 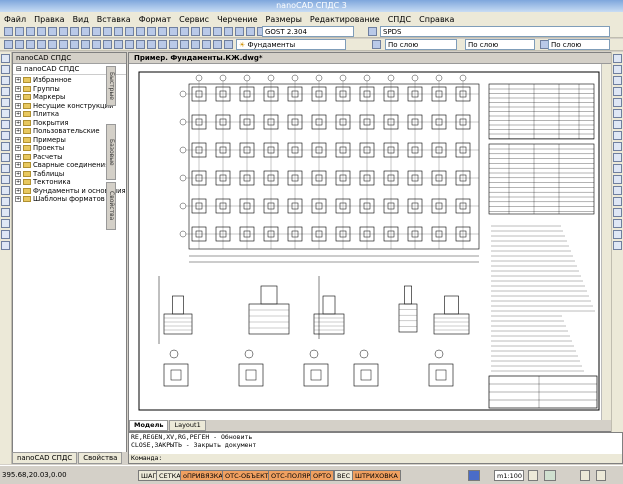 What do you see at coordinates (49, 19) in the screenshot?
I see `menu-edit: Правка` at bounding box center [49, 19].